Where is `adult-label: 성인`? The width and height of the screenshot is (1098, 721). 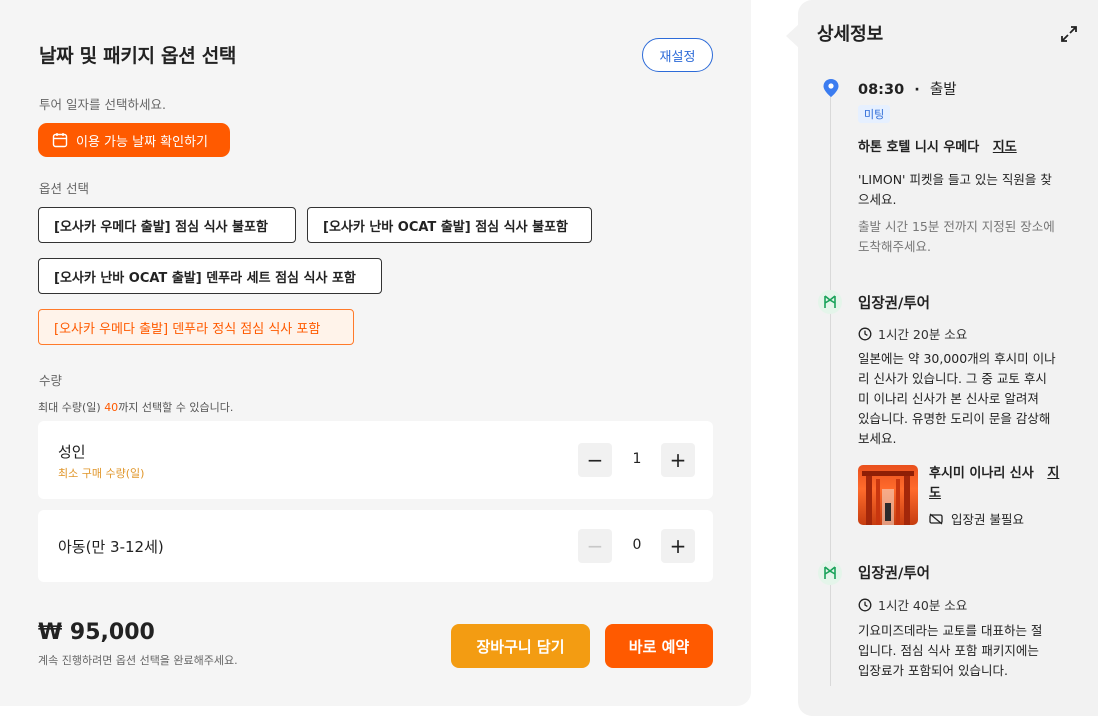 adult-label: 성인 is located at coordinates (72, 452).